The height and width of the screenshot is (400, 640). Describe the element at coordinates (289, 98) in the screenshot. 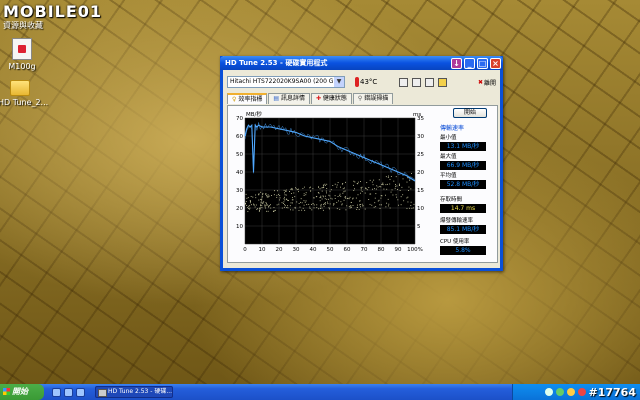

I see `tab-info: ▤ 訊息詳情` at that location.